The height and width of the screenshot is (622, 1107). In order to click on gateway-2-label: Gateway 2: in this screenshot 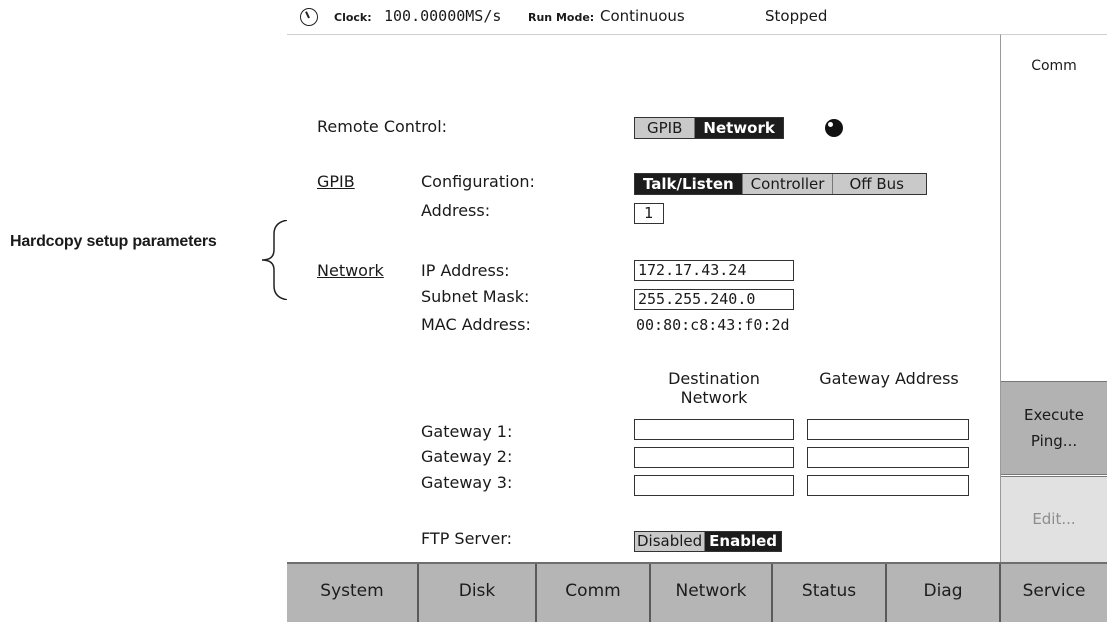, I will do `click(467, 456)`.